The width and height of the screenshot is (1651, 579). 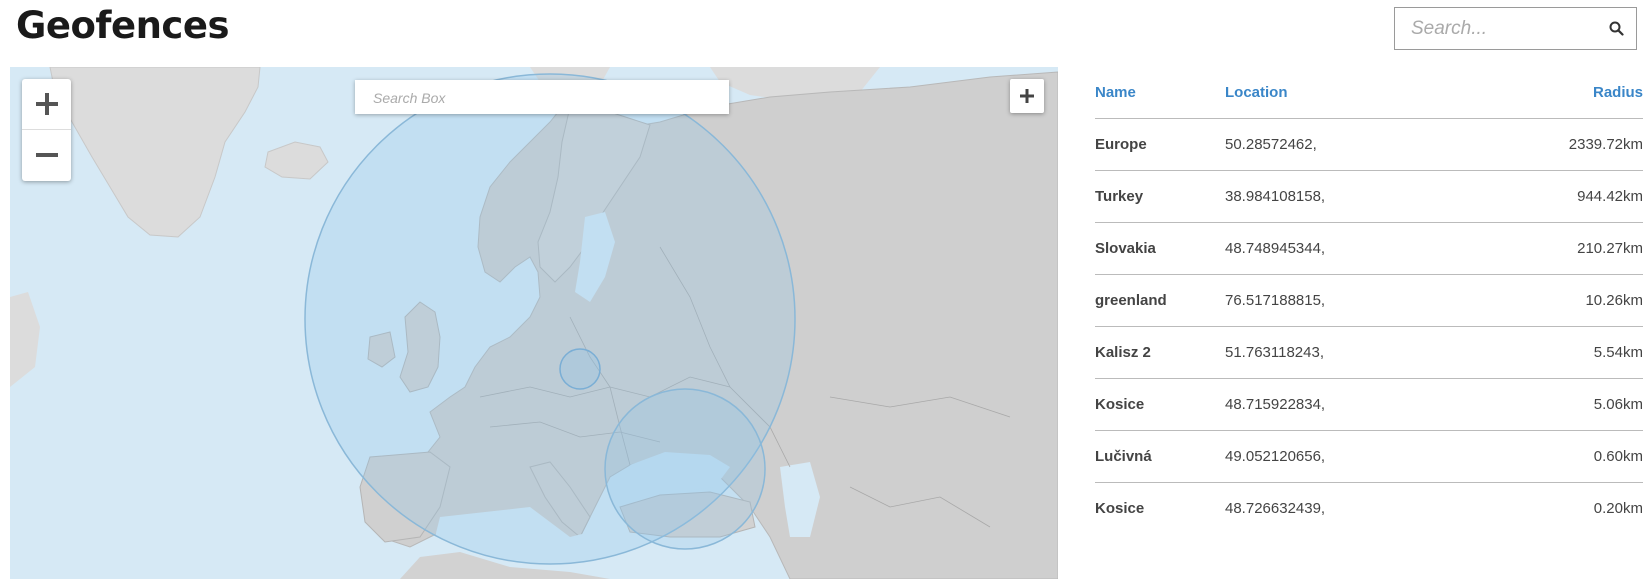 I want to click on table-row: Slovakia 48.748945344, 210.27km, so click(x=1369, y=248).